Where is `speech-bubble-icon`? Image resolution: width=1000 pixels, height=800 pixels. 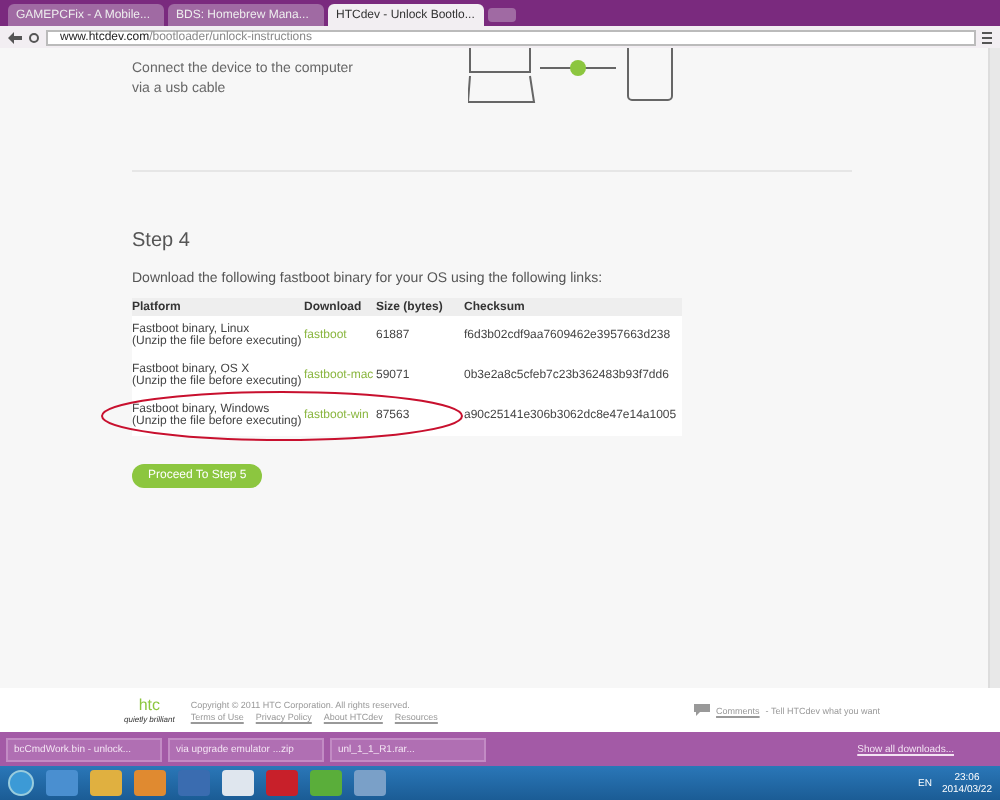
speech-bubble-icon is located at coordinates (702, 710).